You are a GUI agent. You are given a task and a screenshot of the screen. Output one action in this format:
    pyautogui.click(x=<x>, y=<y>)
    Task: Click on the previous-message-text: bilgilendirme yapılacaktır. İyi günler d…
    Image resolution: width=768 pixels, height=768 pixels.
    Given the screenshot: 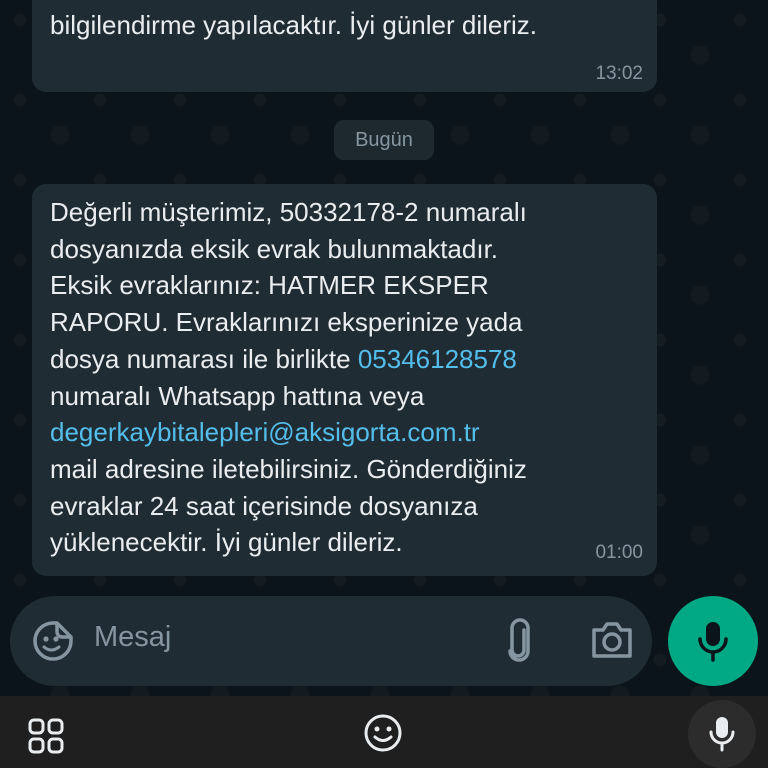 What is the action you would take?
    pyautogui.click(x=293, y=25)
    